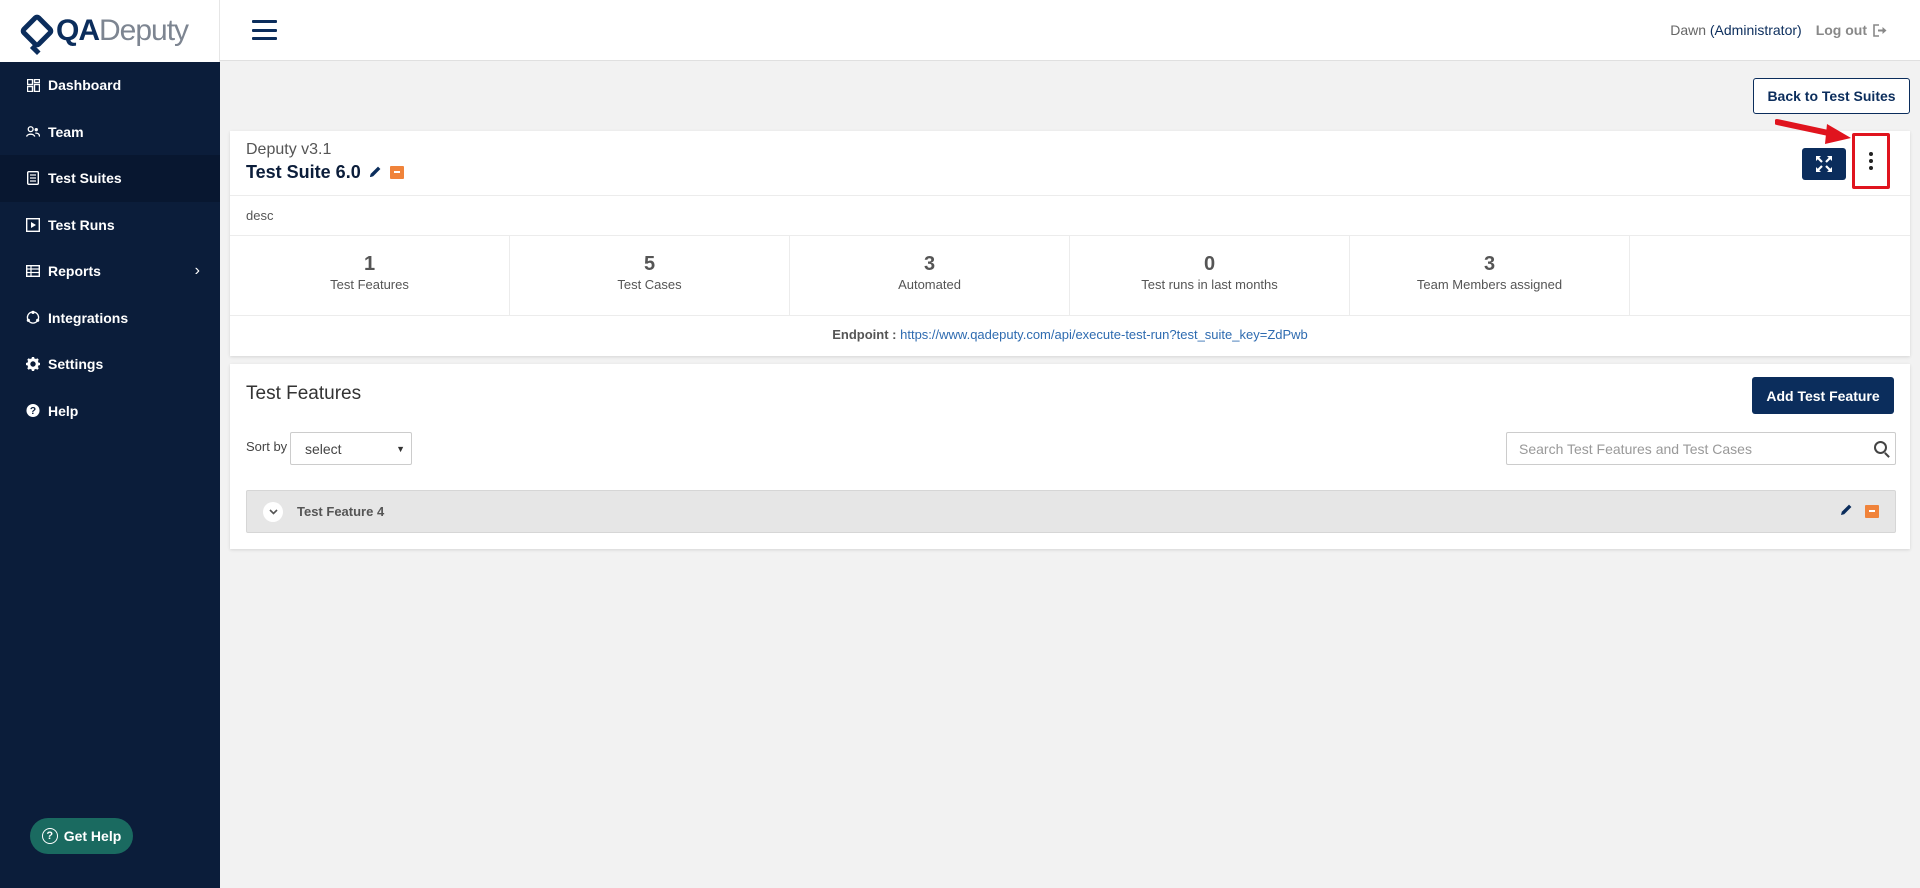 The width and height of the screenshot is (1920, 888). What do you see at coordinates (369, 284) in the screenshot?
I see `stat-label: Test Features` at bounding box center [369, 284].